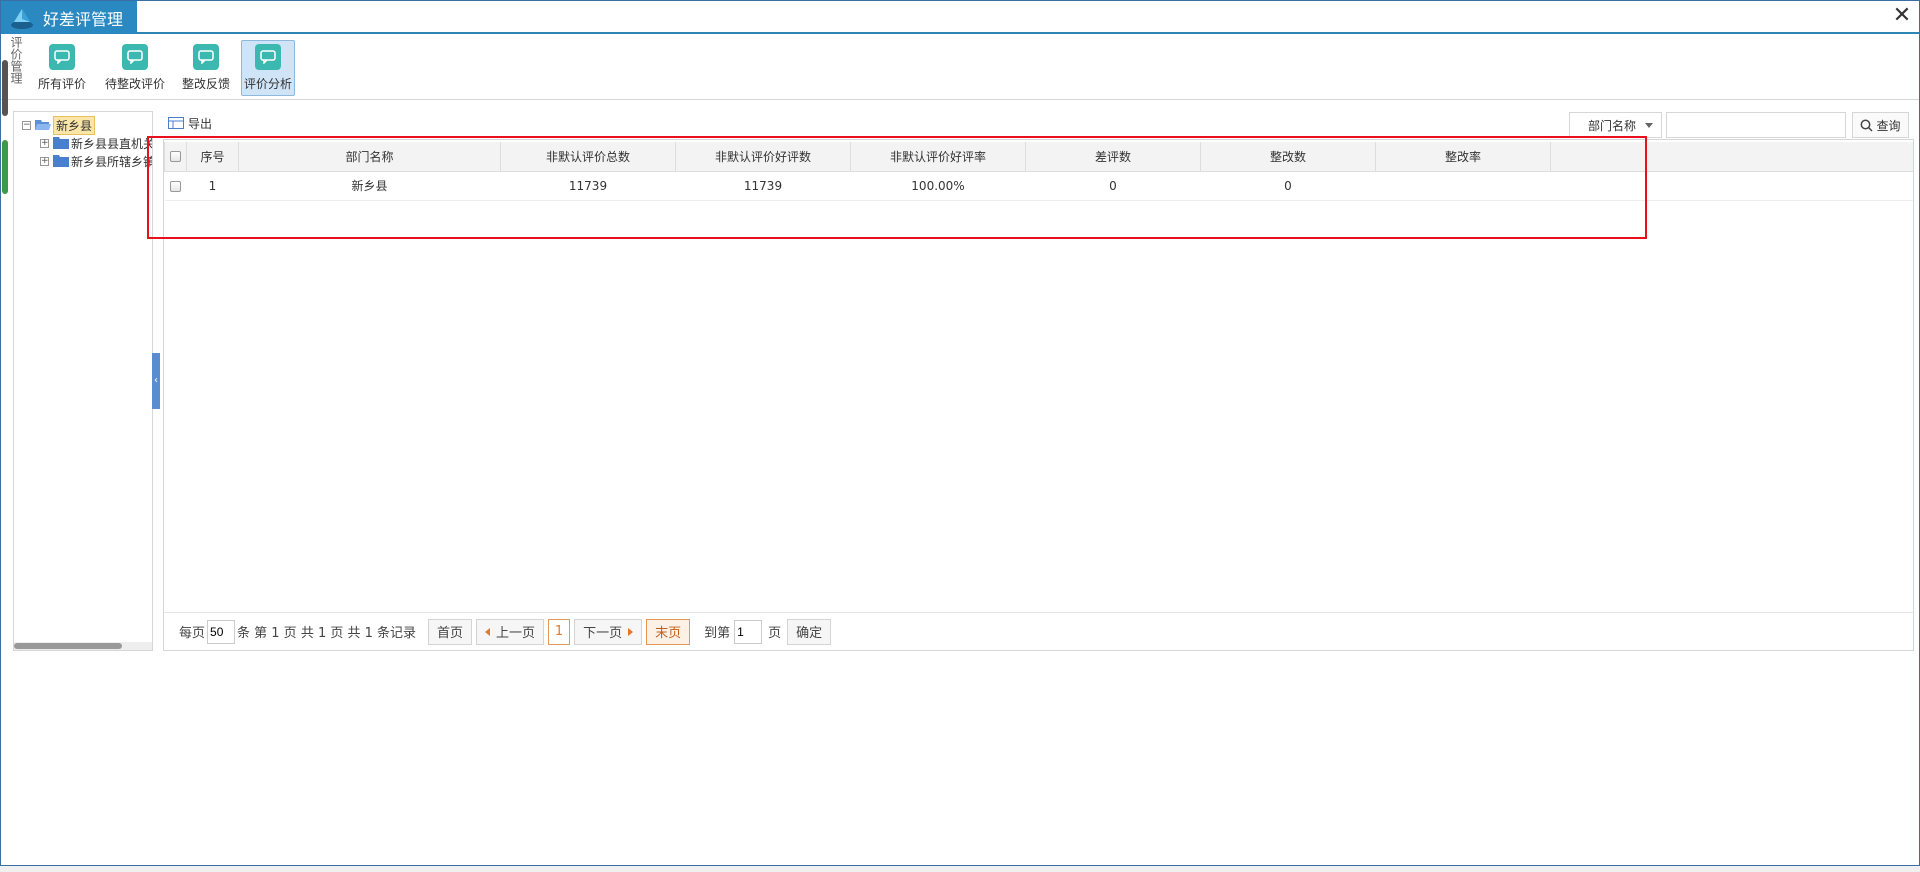 Image resolution: width=1920 pixels, height=872 pixels. Describe the element at coordinates (1649, 125) in the screenshot. I see `chevron-down-icon` at that location.